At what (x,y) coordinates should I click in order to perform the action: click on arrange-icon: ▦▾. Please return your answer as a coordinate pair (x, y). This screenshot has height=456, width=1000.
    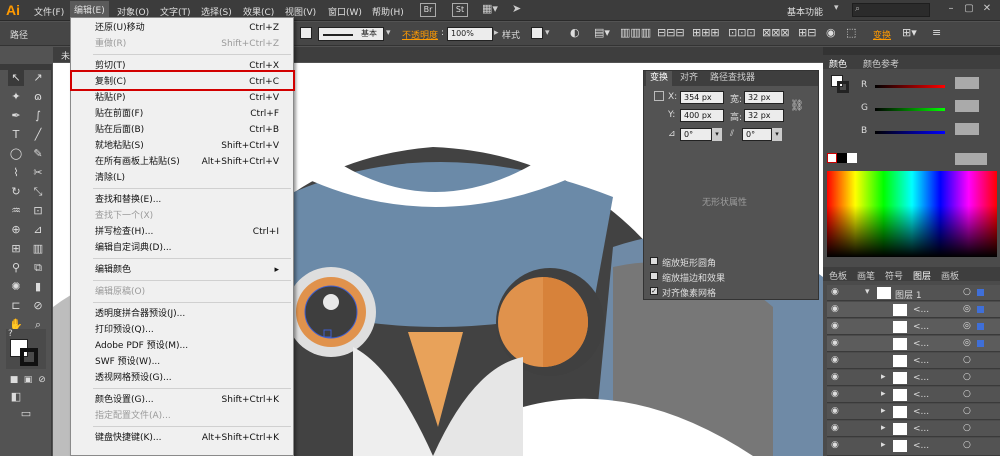
    Looking at the image, I should click on (490, 8).